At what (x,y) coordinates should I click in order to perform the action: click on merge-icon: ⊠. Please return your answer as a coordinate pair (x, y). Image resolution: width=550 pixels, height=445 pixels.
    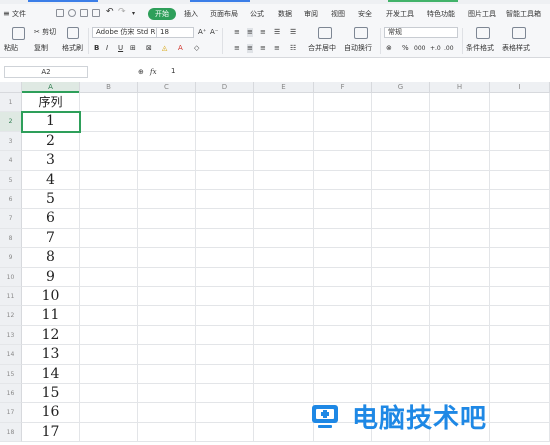
    Looking at the image, I should click on (149, 48).